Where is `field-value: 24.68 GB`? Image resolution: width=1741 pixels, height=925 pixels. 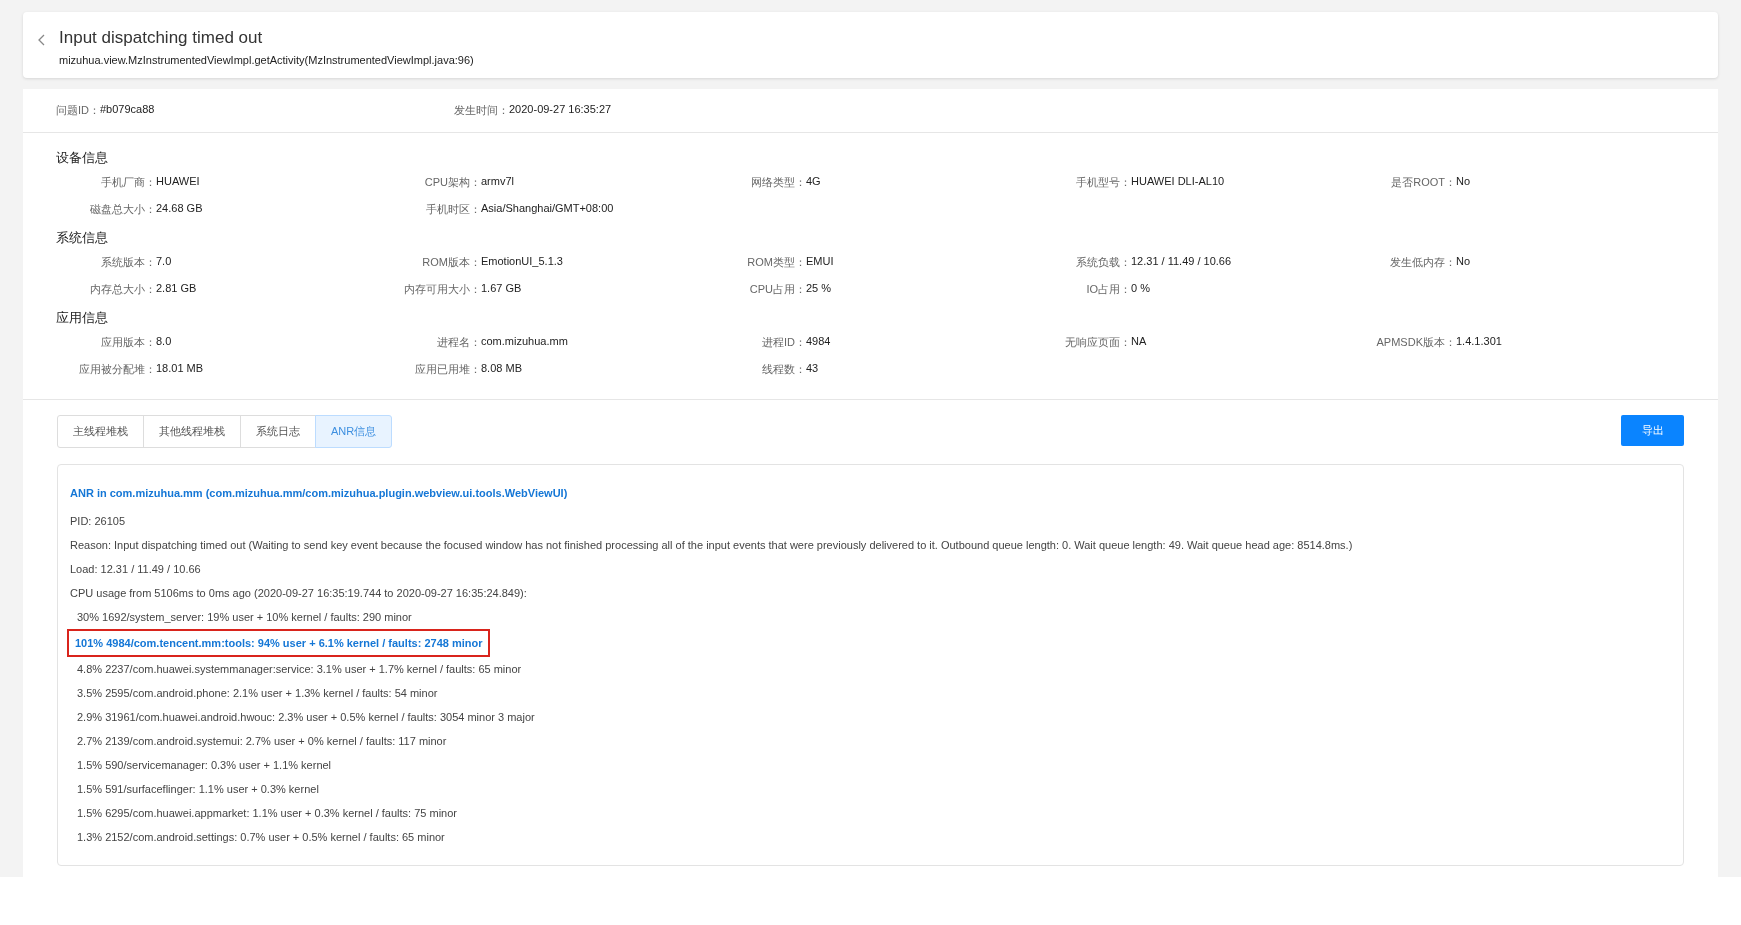 field-value: 24.68 GB is located at coordinates (179, 209).